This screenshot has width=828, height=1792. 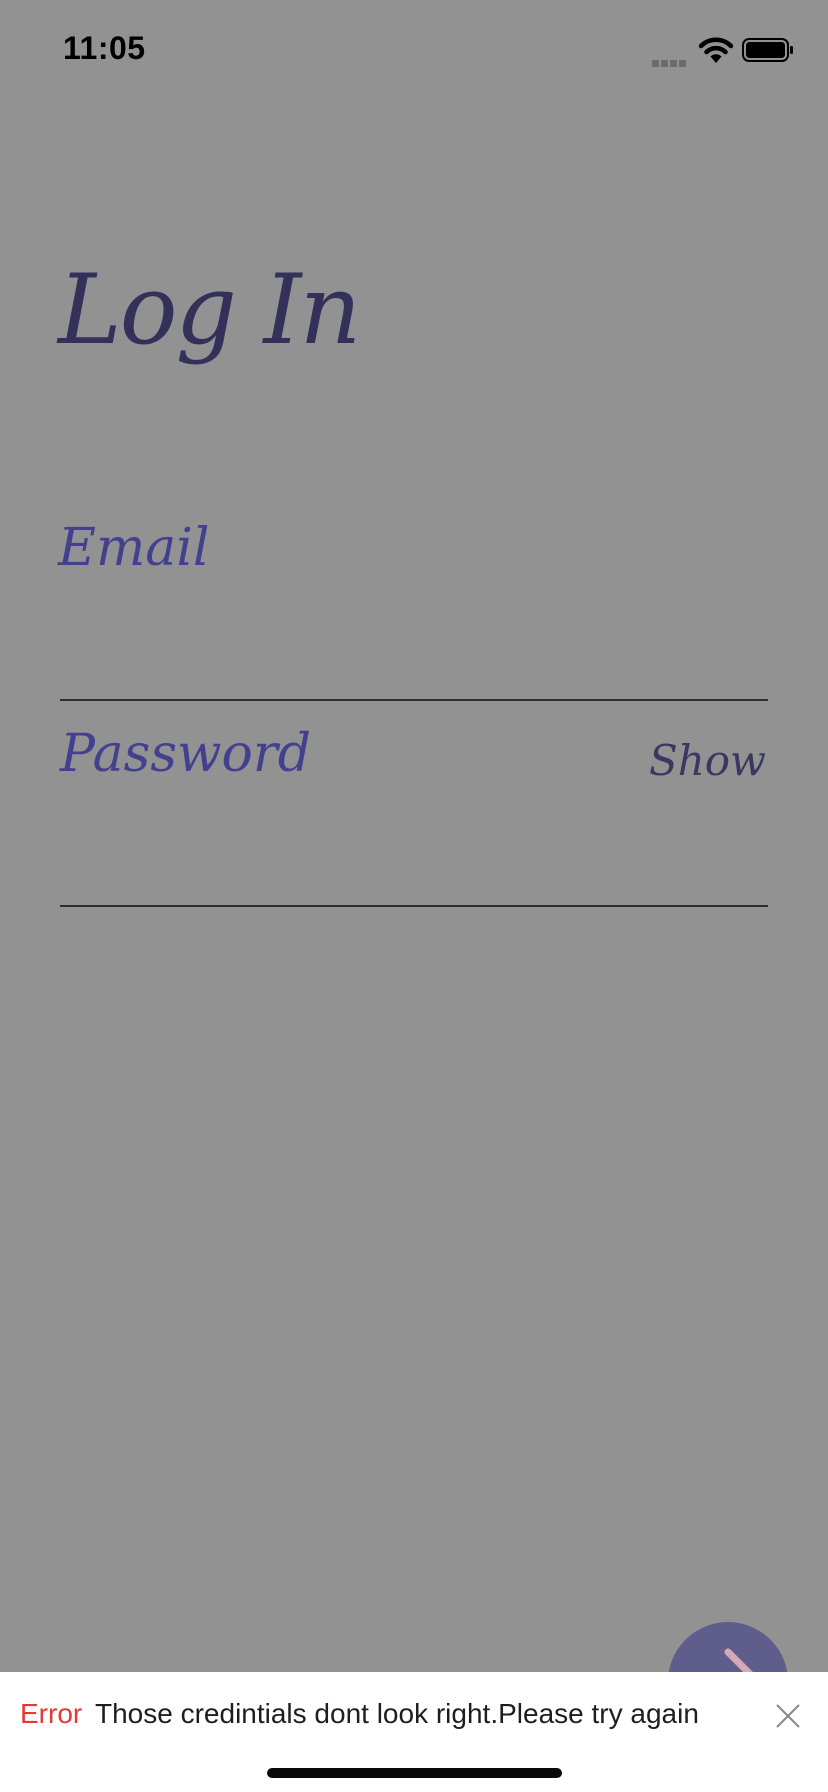 I want to click on email-input, so click(x=414, y=652).